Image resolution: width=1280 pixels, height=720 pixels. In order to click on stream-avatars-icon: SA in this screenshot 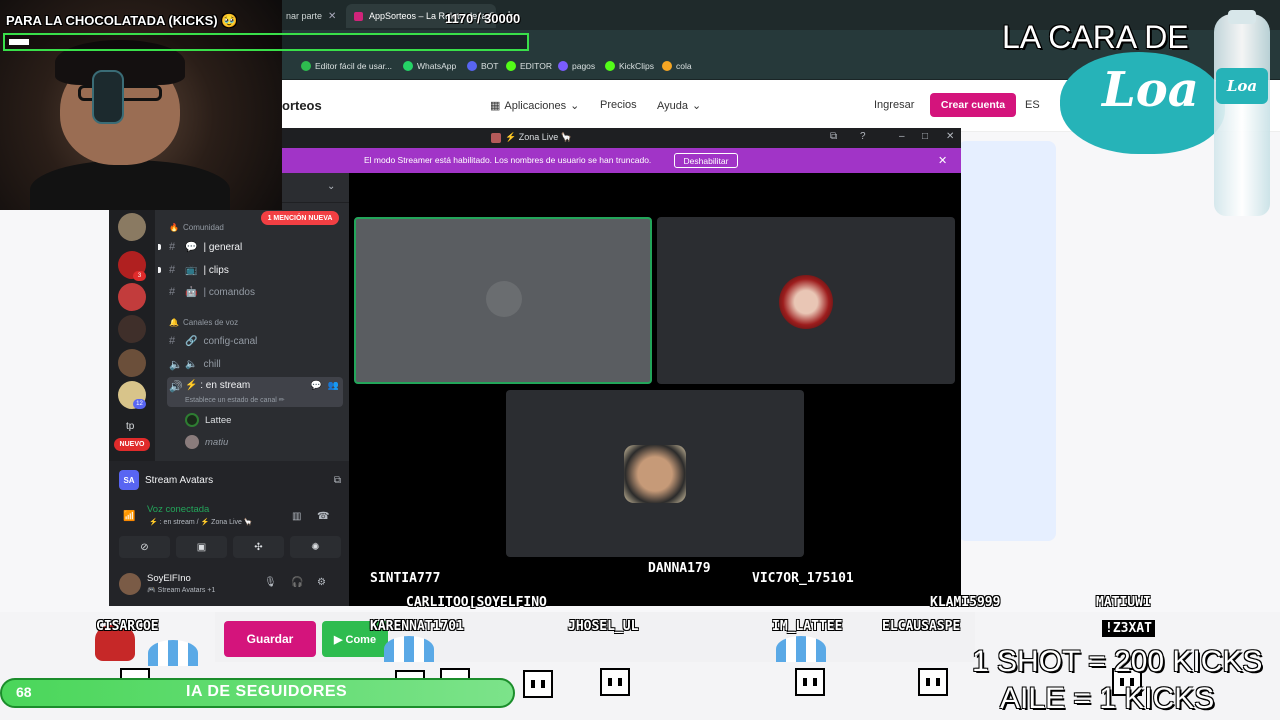, I will do `click(129, 480)`.